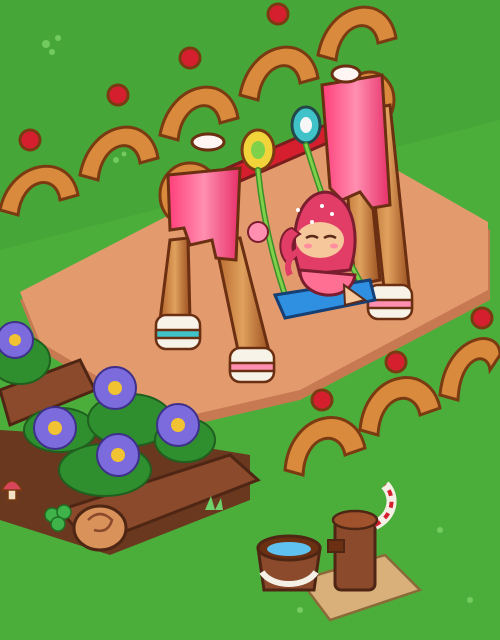  Describe the element at coordinates (289, 563) in the screenshot. I see `wooden-bucket` at that location.